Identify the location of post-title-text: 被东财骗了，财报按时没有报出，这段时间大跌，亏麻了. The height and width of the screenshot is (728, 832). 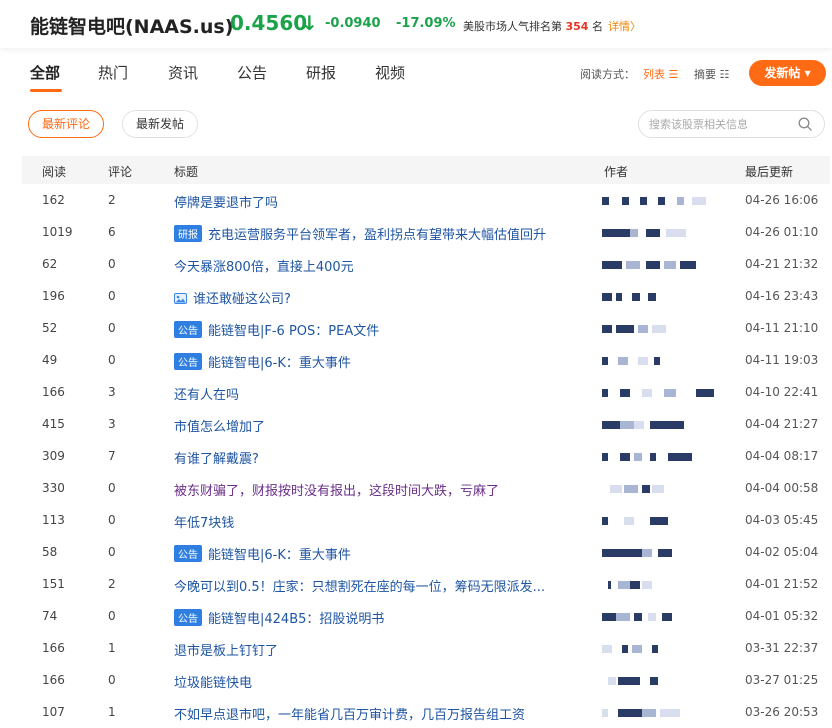
(336, 491).